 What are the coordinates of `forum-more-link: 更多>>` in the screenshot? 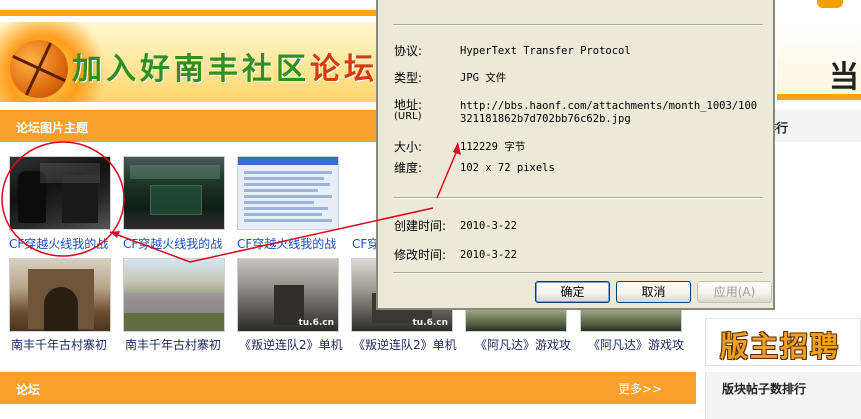 It's located at (640, 388).